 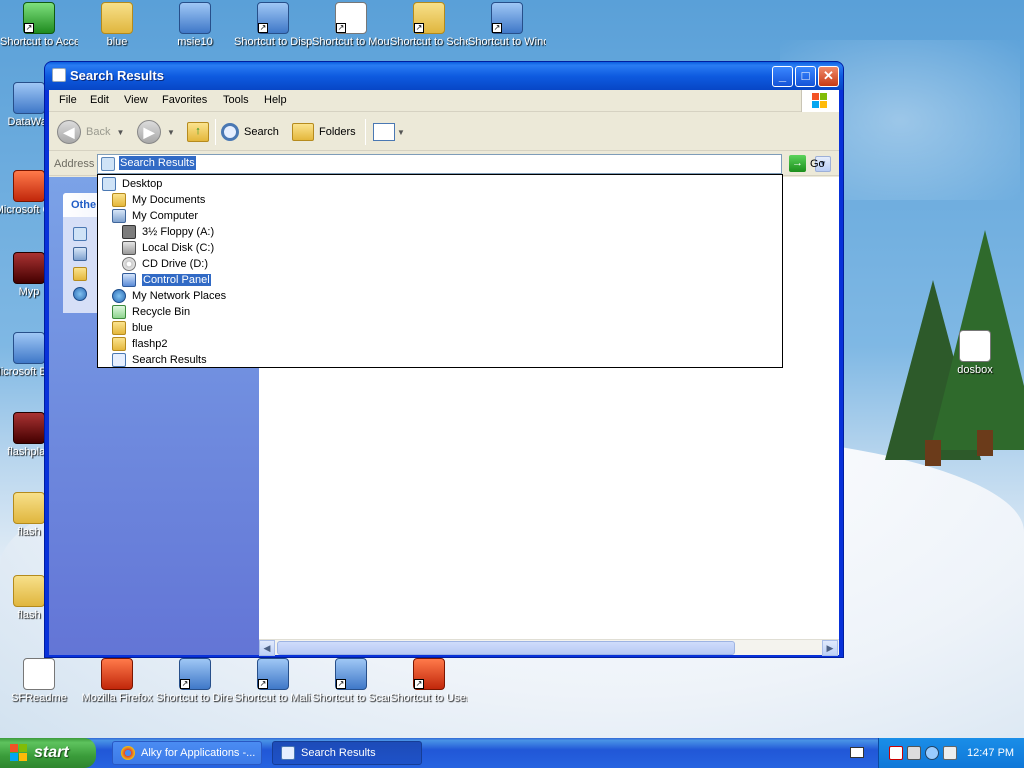 I want to click on maximize-button: □, so click(x=805, y=76).